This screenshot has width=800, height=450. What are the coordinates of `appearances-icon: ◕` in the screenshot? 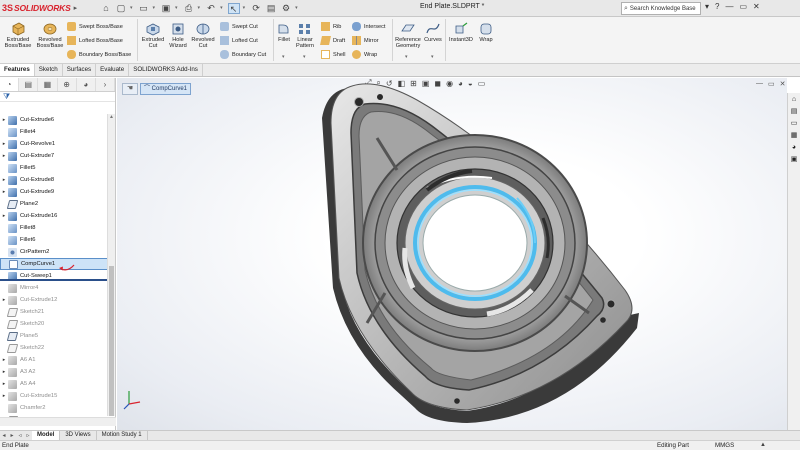 It's located at (794, 148).